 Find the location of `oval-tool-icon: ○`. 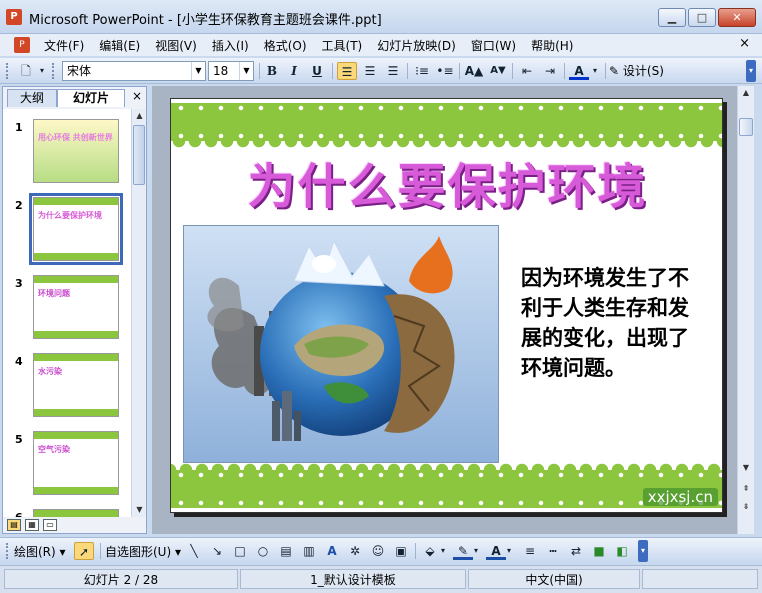

oval-tool-icon: ○ is located at coordinates (263, 551).